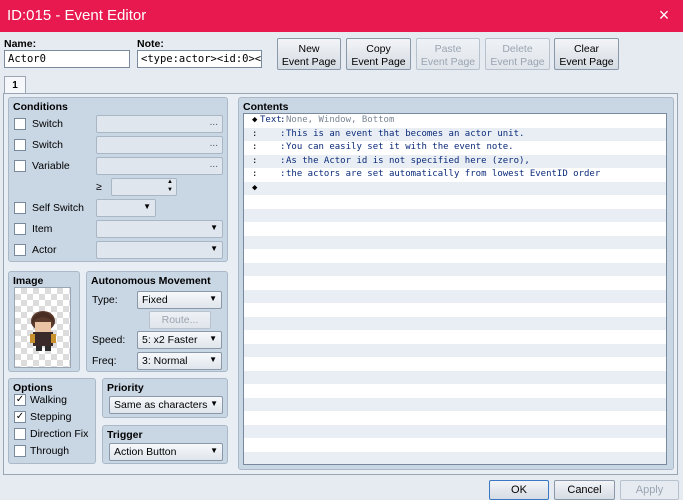  Describe the element at coordinates (309, 54) in the screenshot. I see `new-event-page-button: New Event Page` at that location.